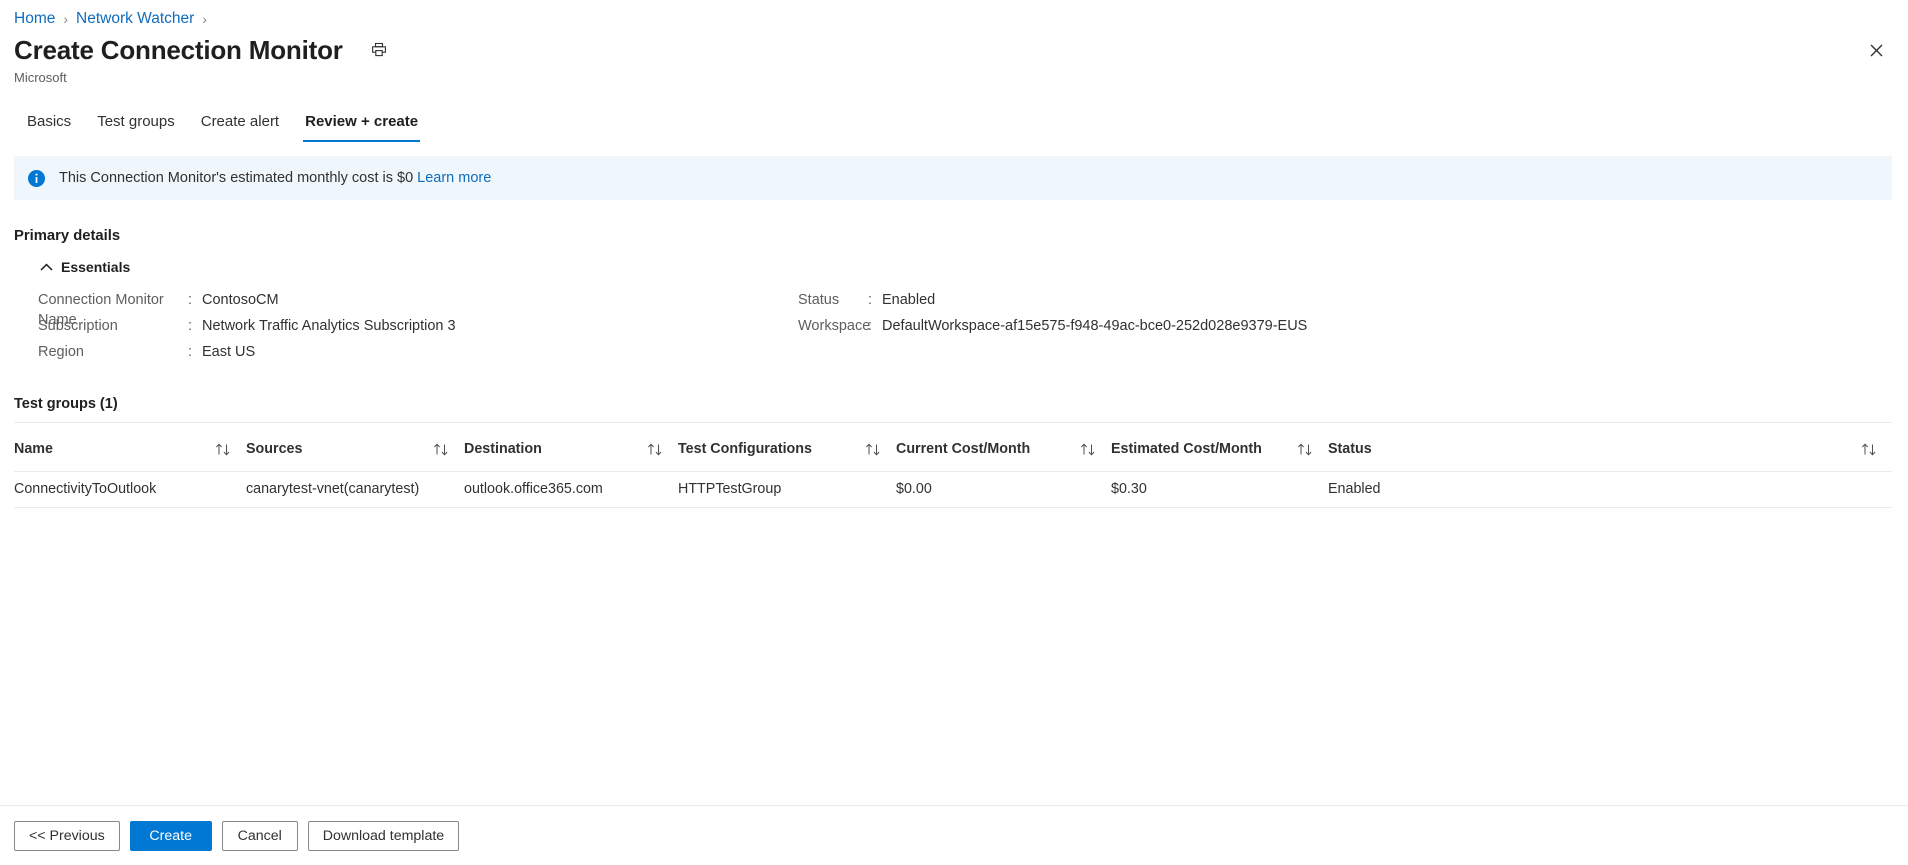 The image size is (1908, 865). Describe the element at coordinates (66, 404) in the screenshot. I see `test-groups-heading: Test groups (1)` at that location.